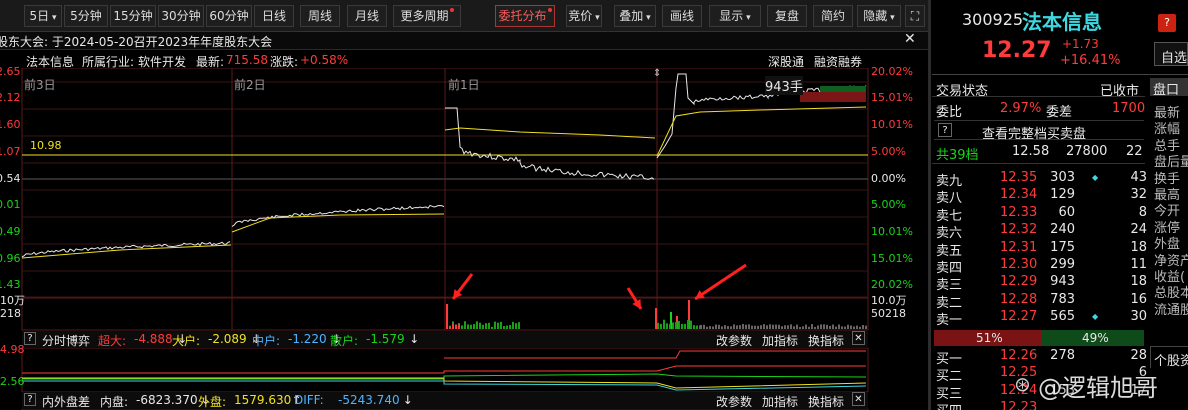 The width and height of the screenshot is (1188, 410). What do you see at coordinates (1040, 214) in the screenshot?
I see `sell-level-row: 卖七 12.33 60 8` at bounding box center [1040, 214].